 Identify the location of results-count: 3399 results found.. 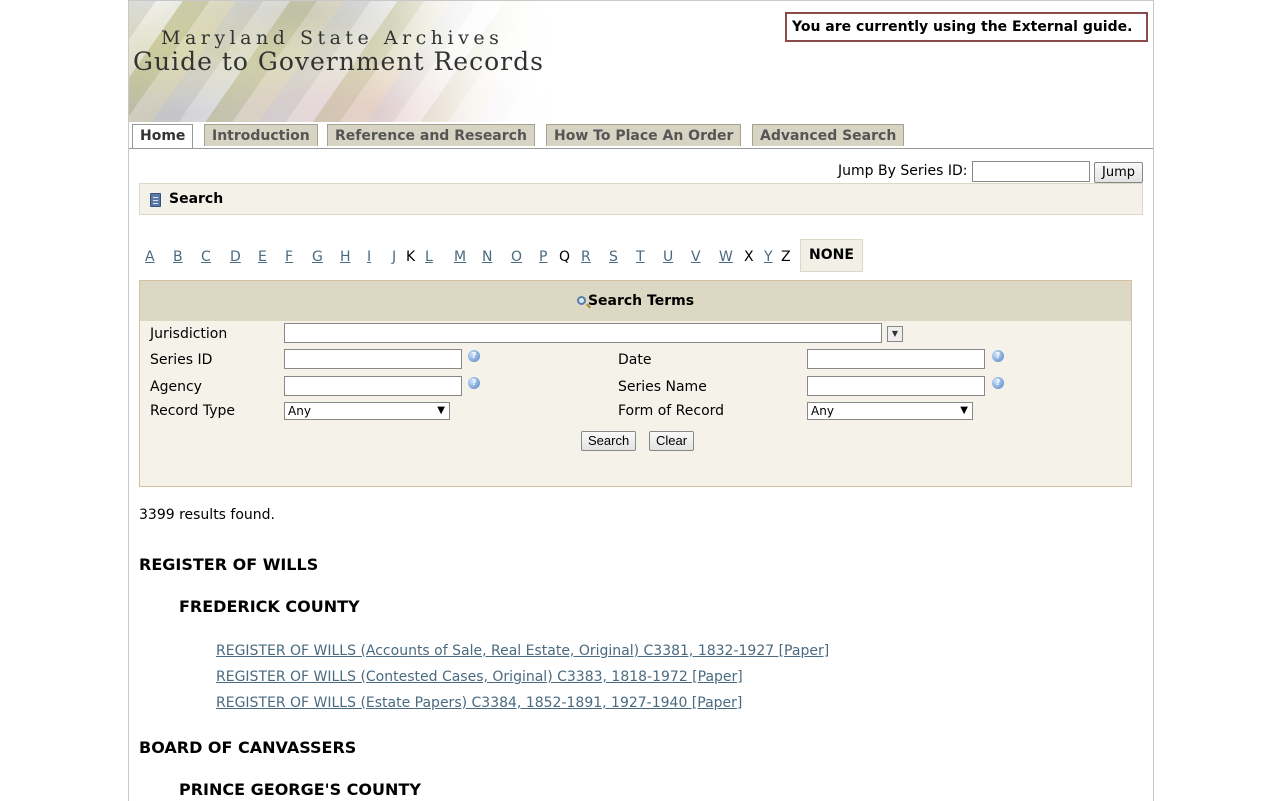
(207, 515).